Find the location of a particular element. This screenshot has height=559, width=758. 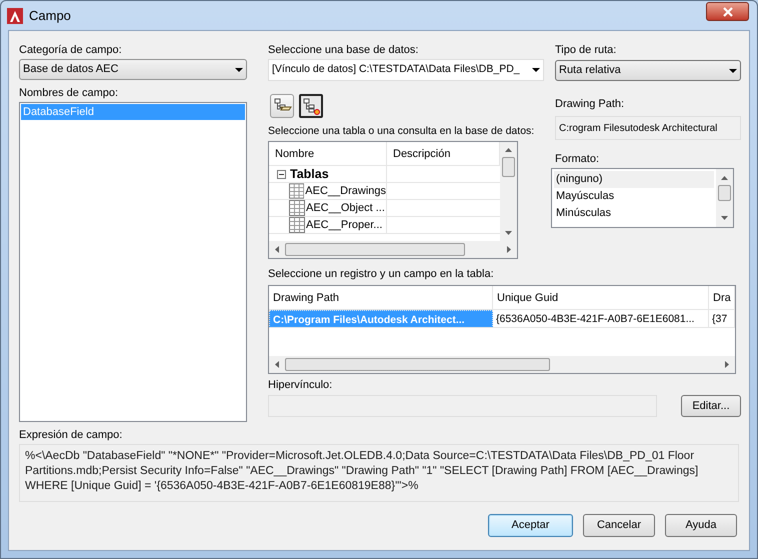

column-header: Dra is located at coordinates (722, 297).